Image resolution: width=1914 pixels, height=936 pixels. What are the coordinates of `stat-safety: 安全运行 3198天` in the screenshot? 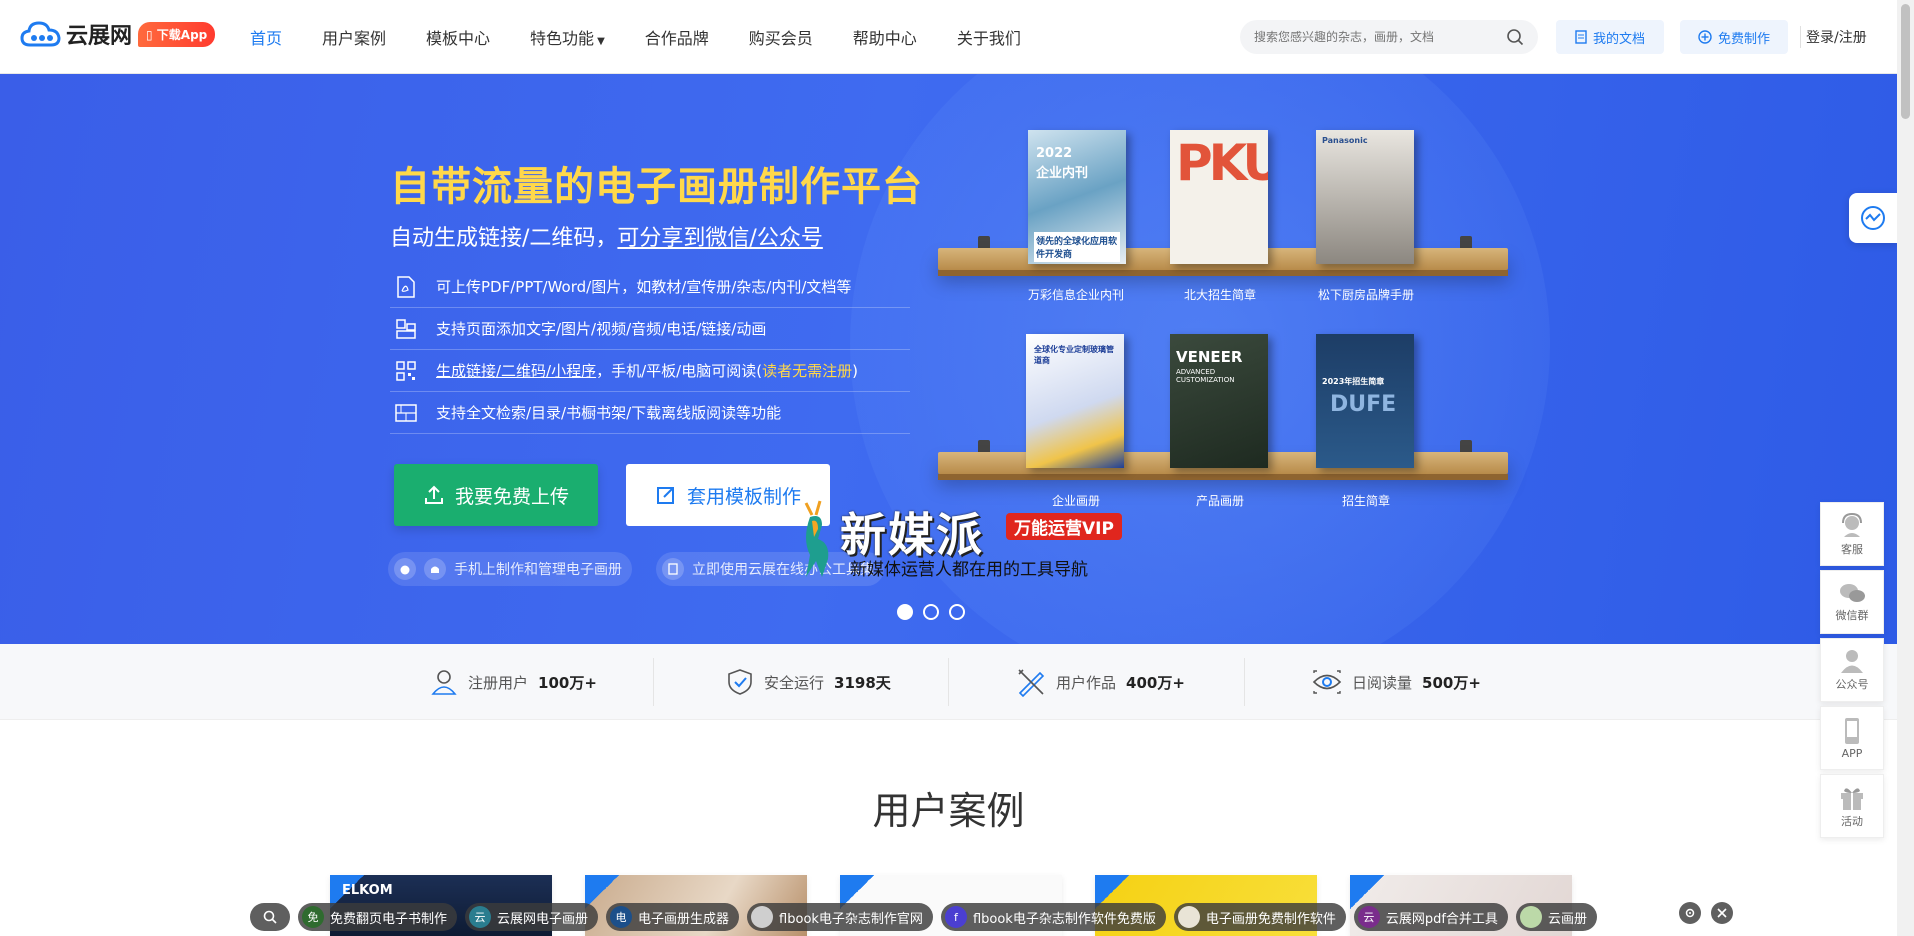 It's located at (808, 682).